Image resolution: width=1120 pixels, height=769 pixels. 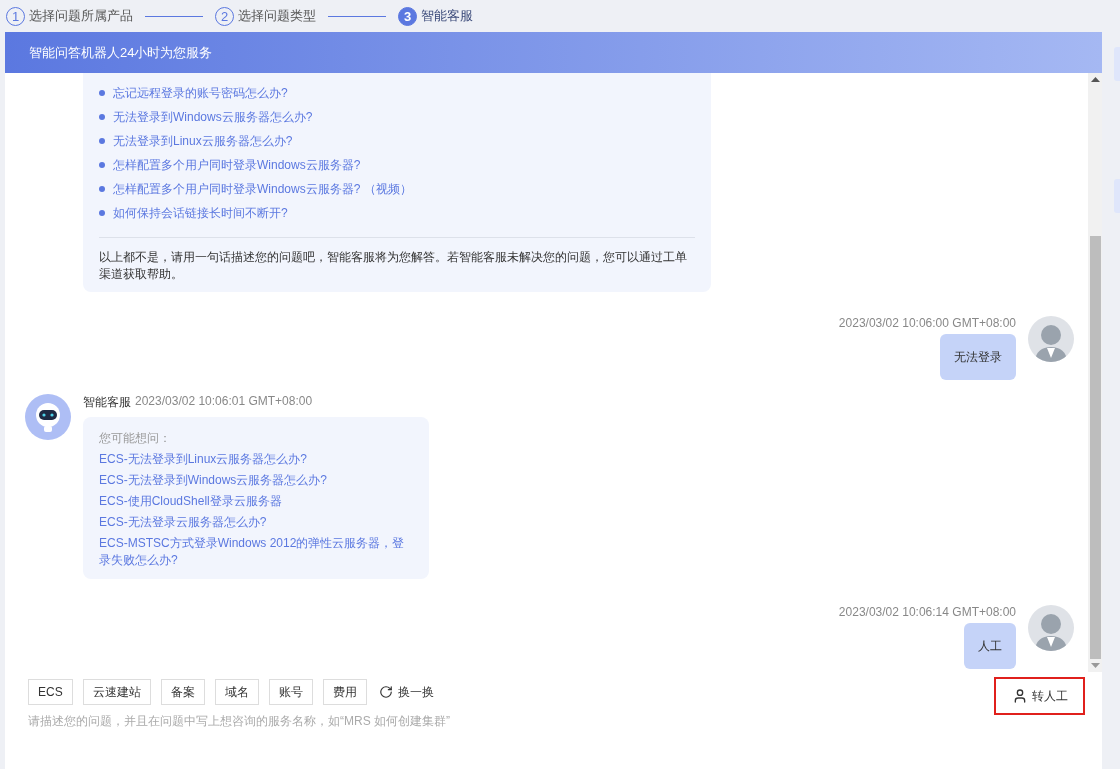 What do you see at coordinates (927, 612) in the screenshot?
I see `message-time: 2023/03/02 10:06:14 GMT+08:00` at bounding box center [927, 612].